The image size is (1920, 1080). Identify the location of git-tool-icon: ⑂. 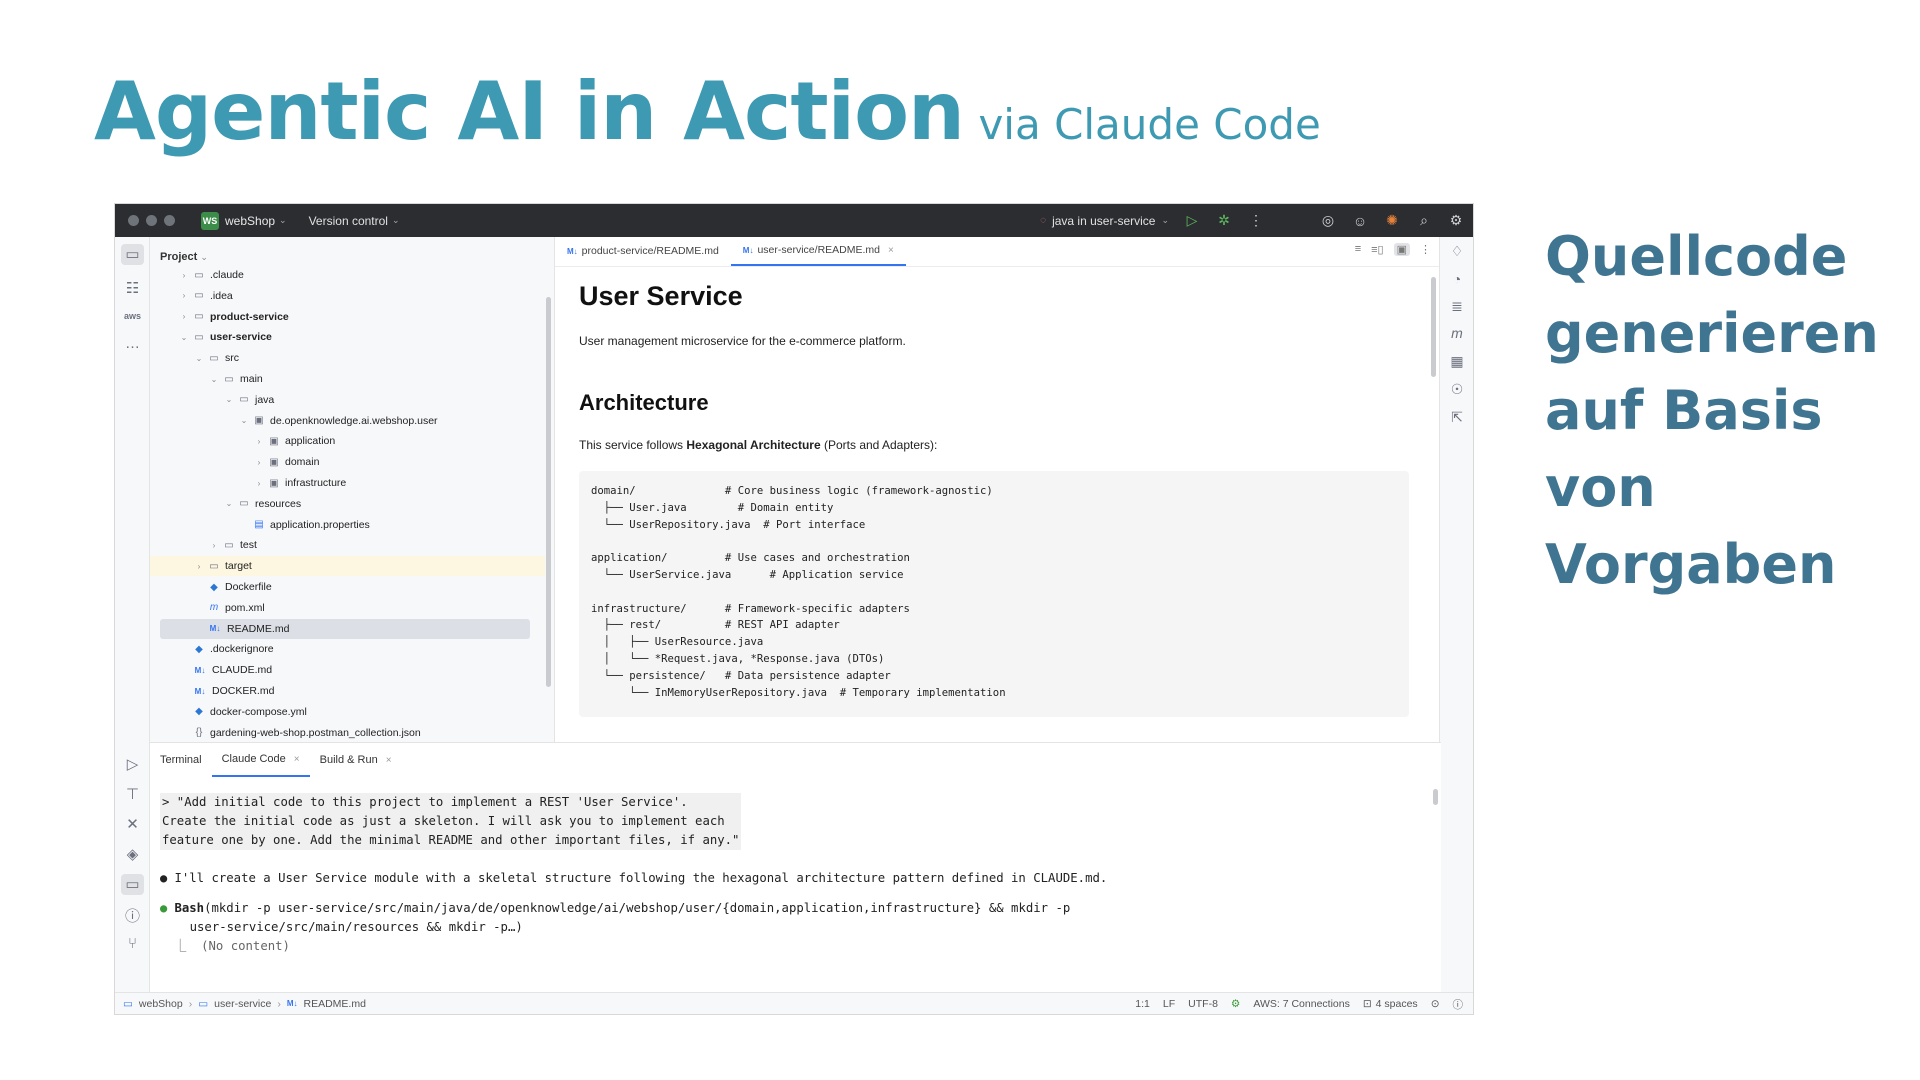
(132, 943).